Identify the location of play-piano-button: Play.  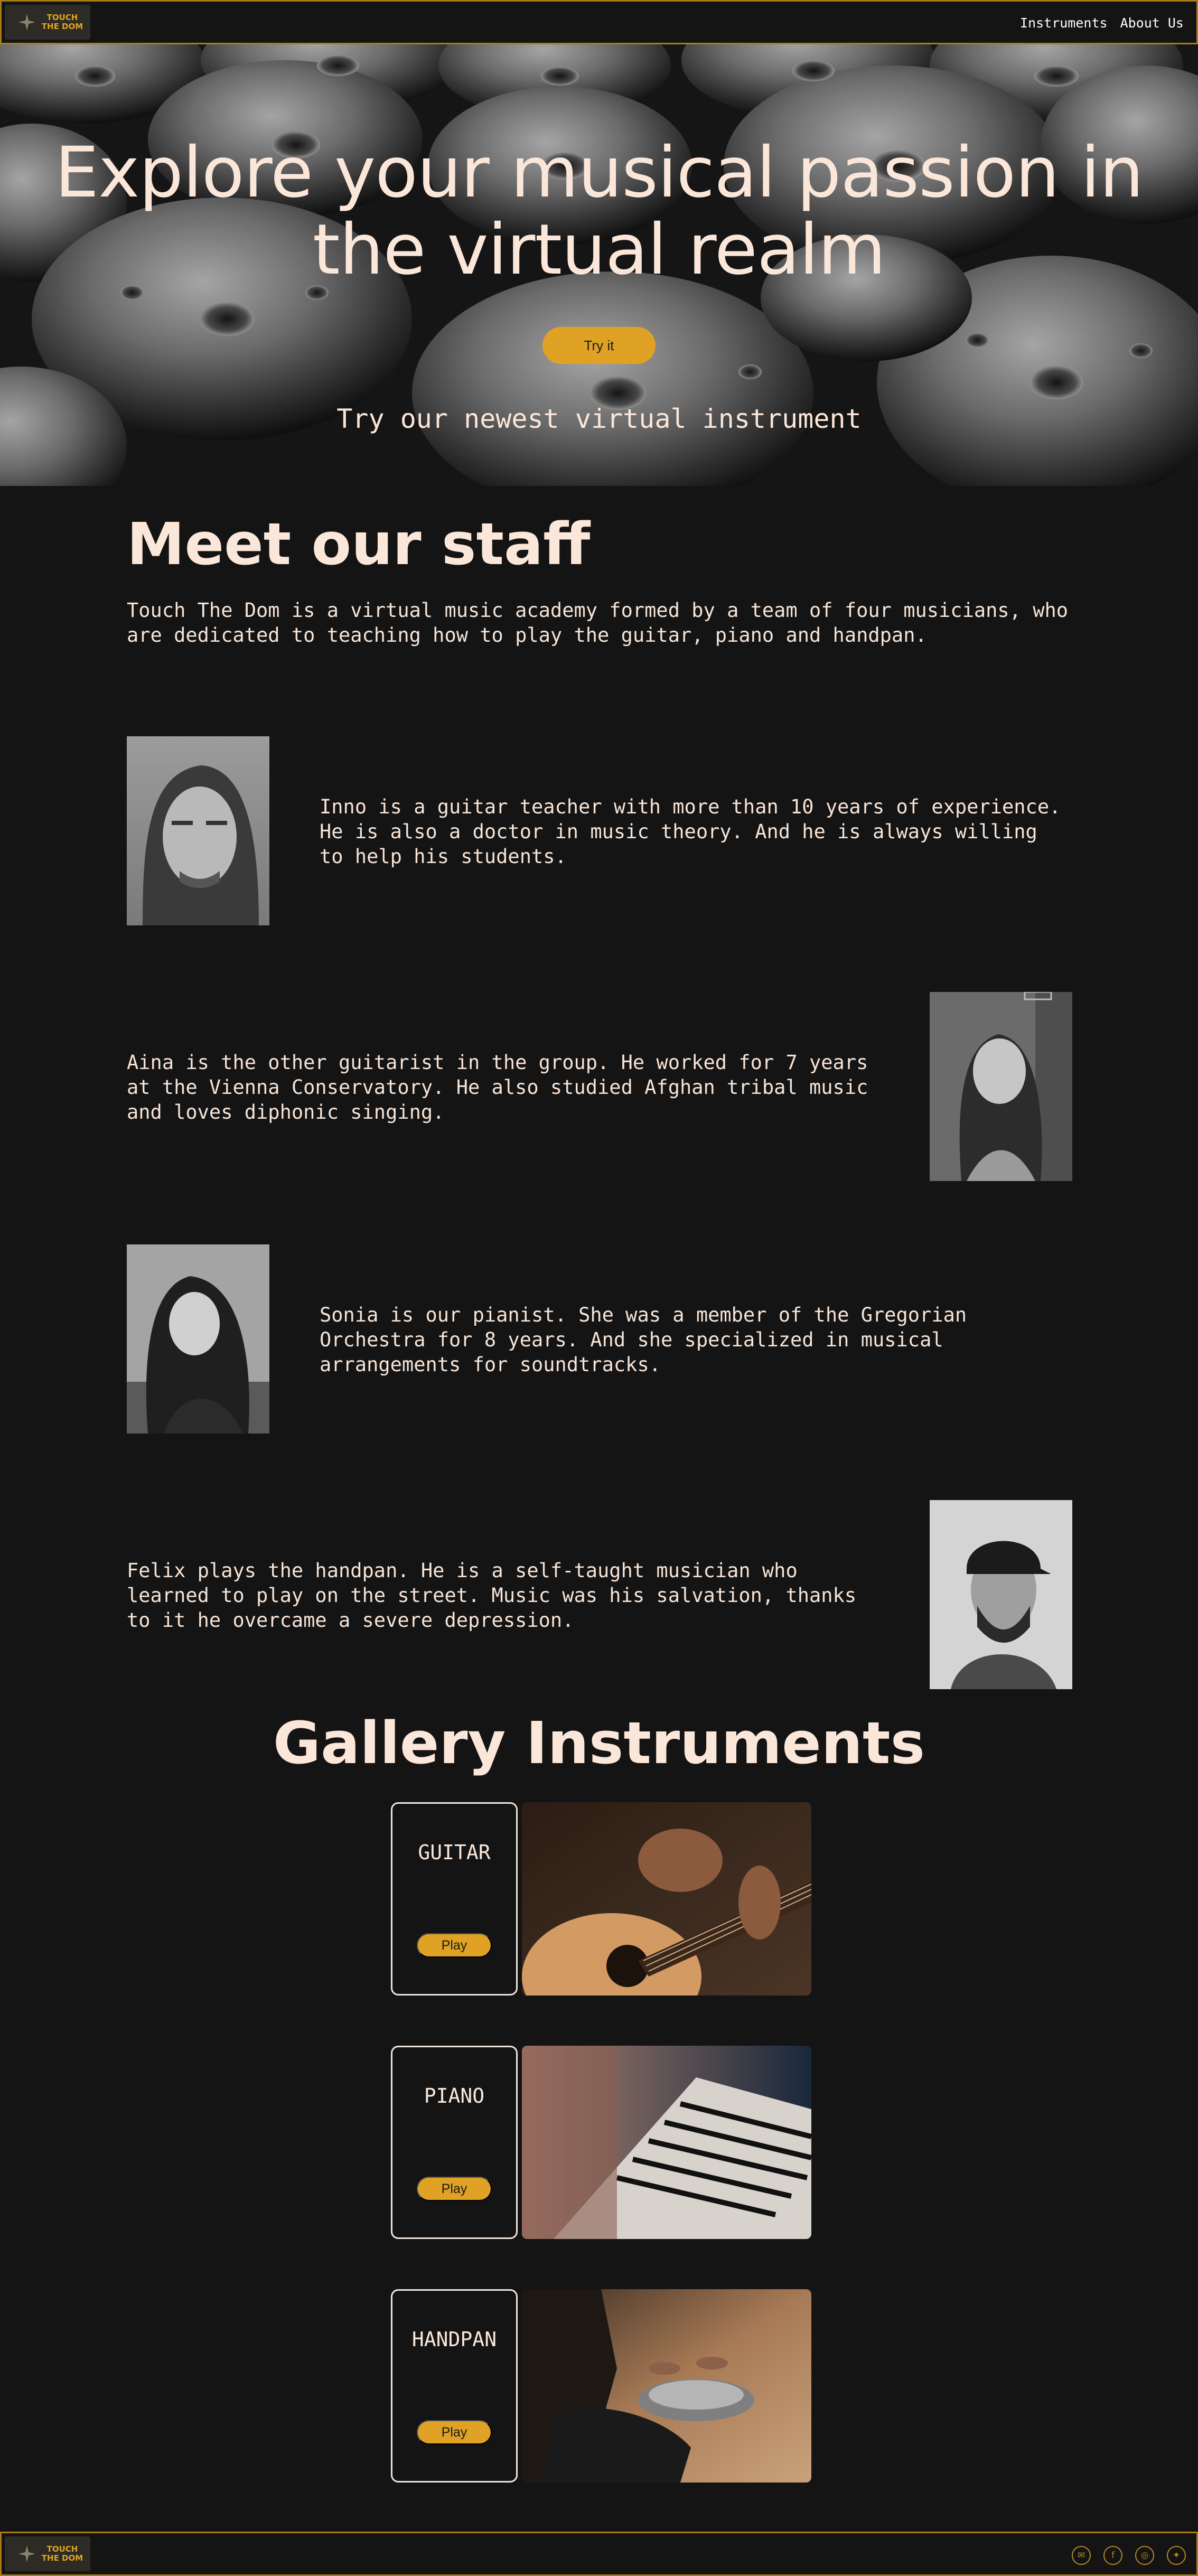
(454, 2189).